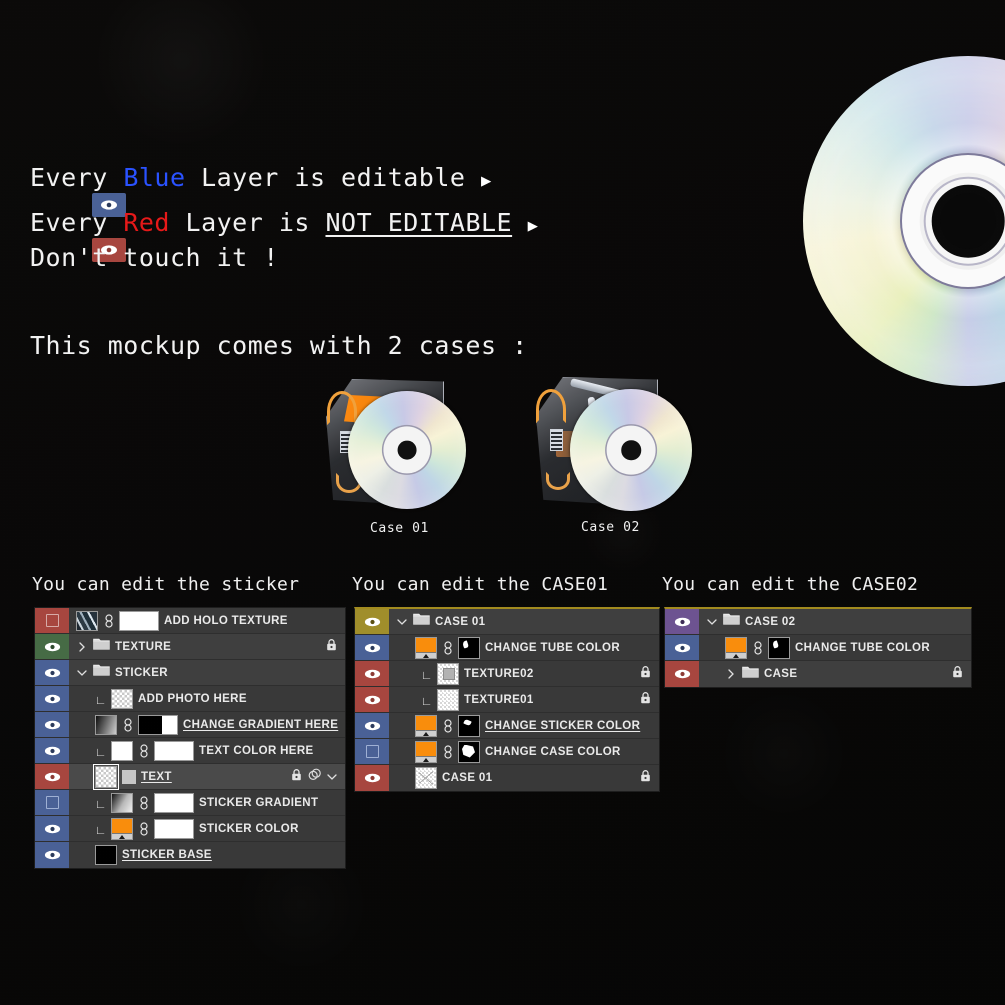  I want to click on layer-row-body: CASE 02, so click(835, 621).